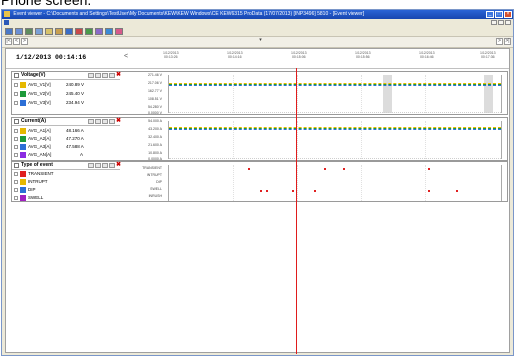 The height and width of the screenshot is (356, 521). I want to click on settings-icon, so click(99, 31).